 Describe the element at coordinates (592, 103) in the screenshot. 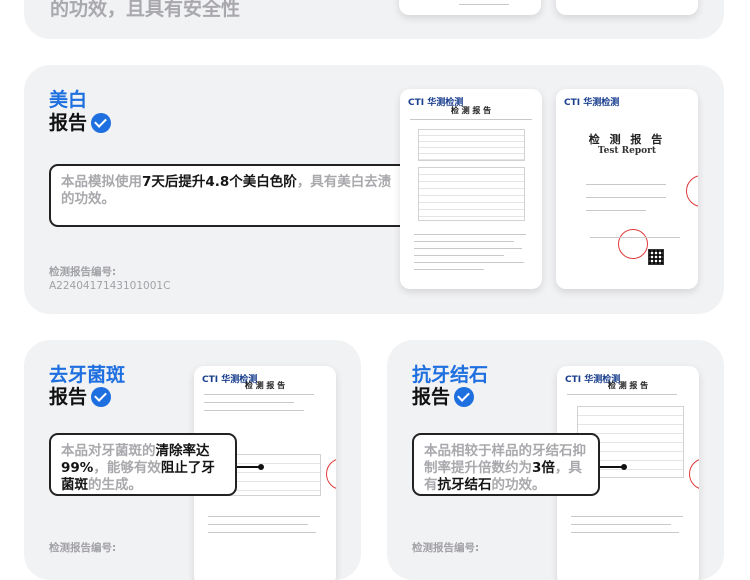

I see `cti-logo: CTI 华测检测` at that location.